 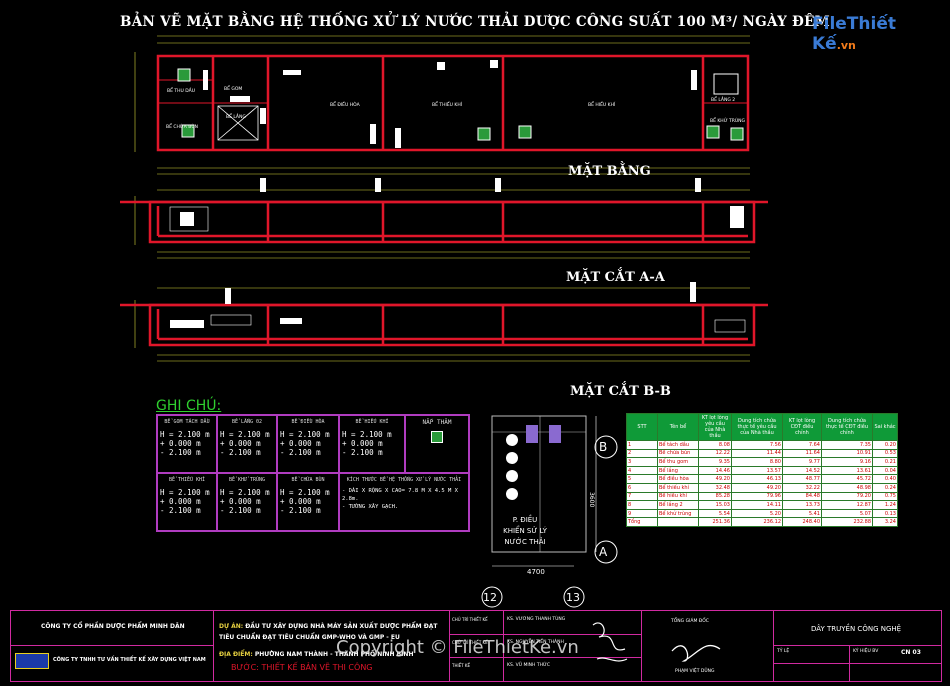 What do you see at coordinates (615, 277) in the screenshot?
I see `section-aa-label: MẶT CẮT A-A` at bounding box center [615, 277].